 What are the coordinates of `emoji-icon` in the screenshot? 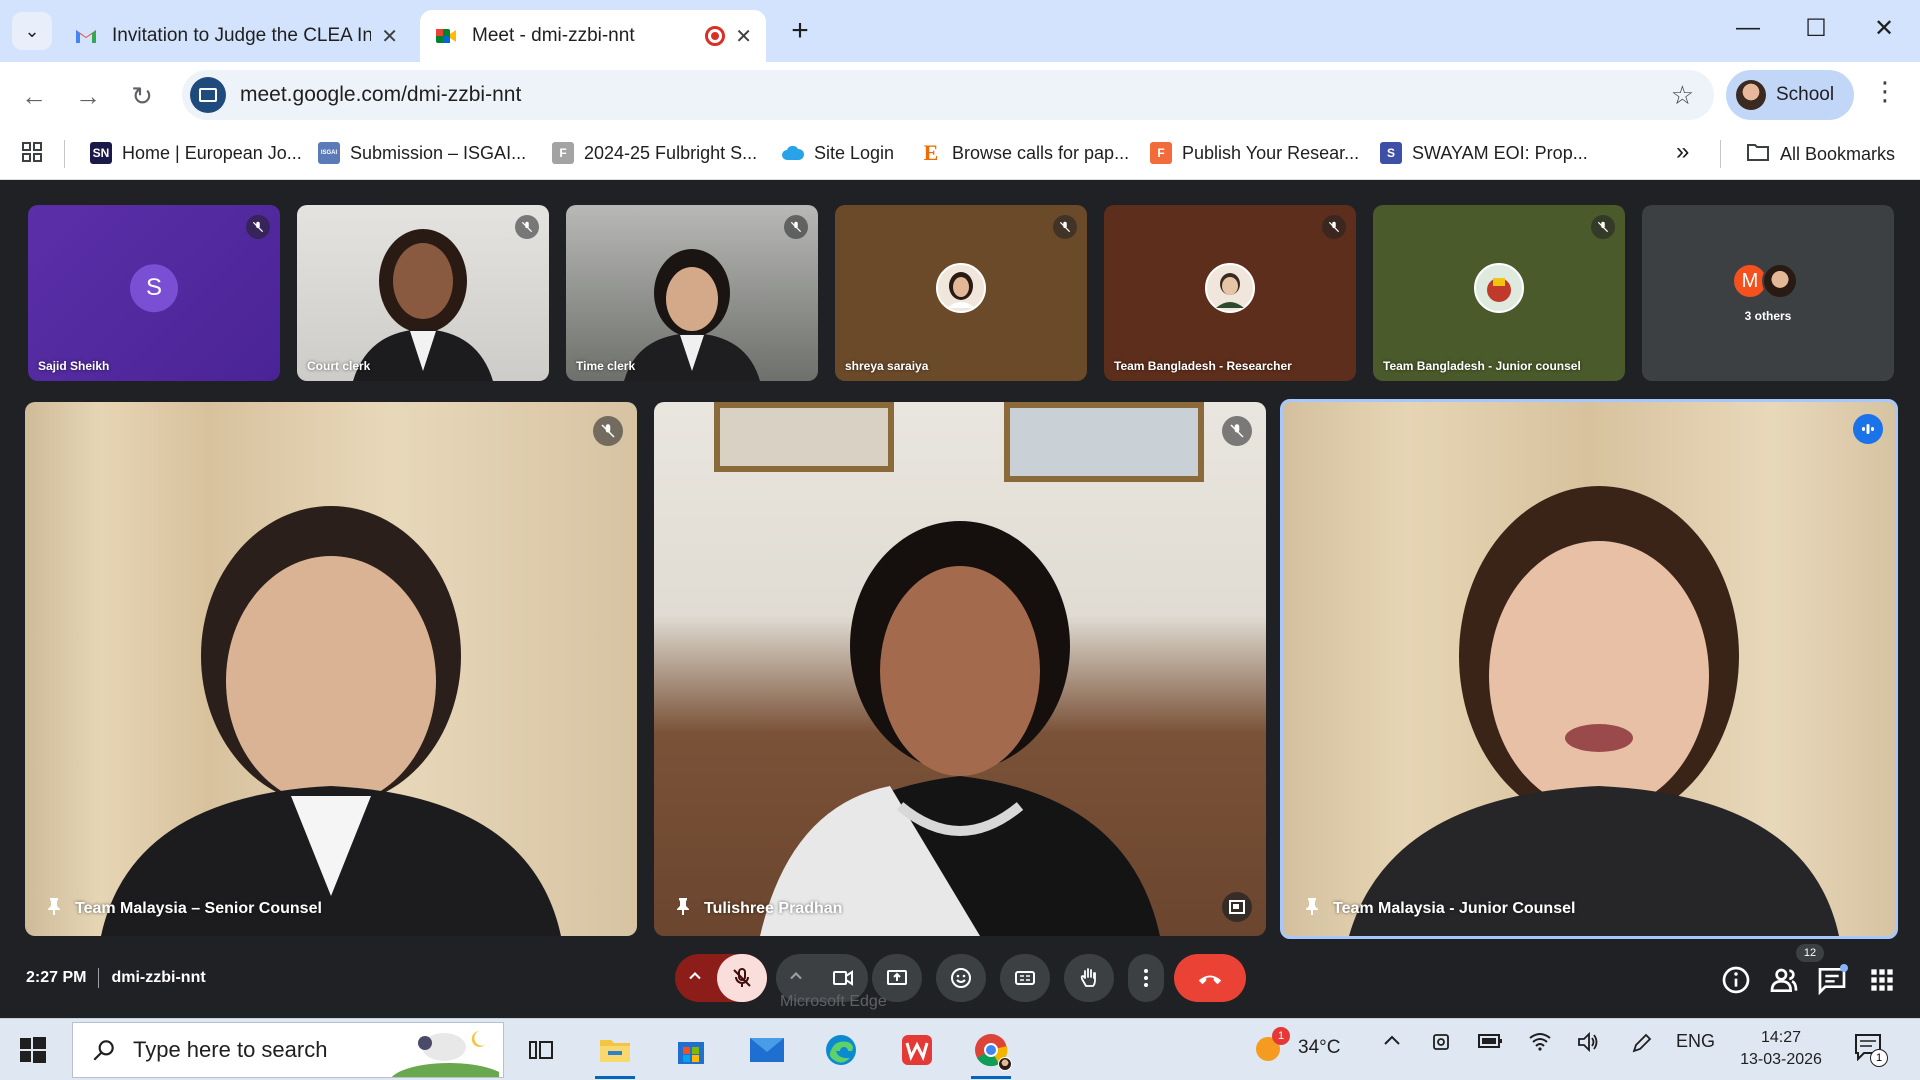 It's located at (961, 978).